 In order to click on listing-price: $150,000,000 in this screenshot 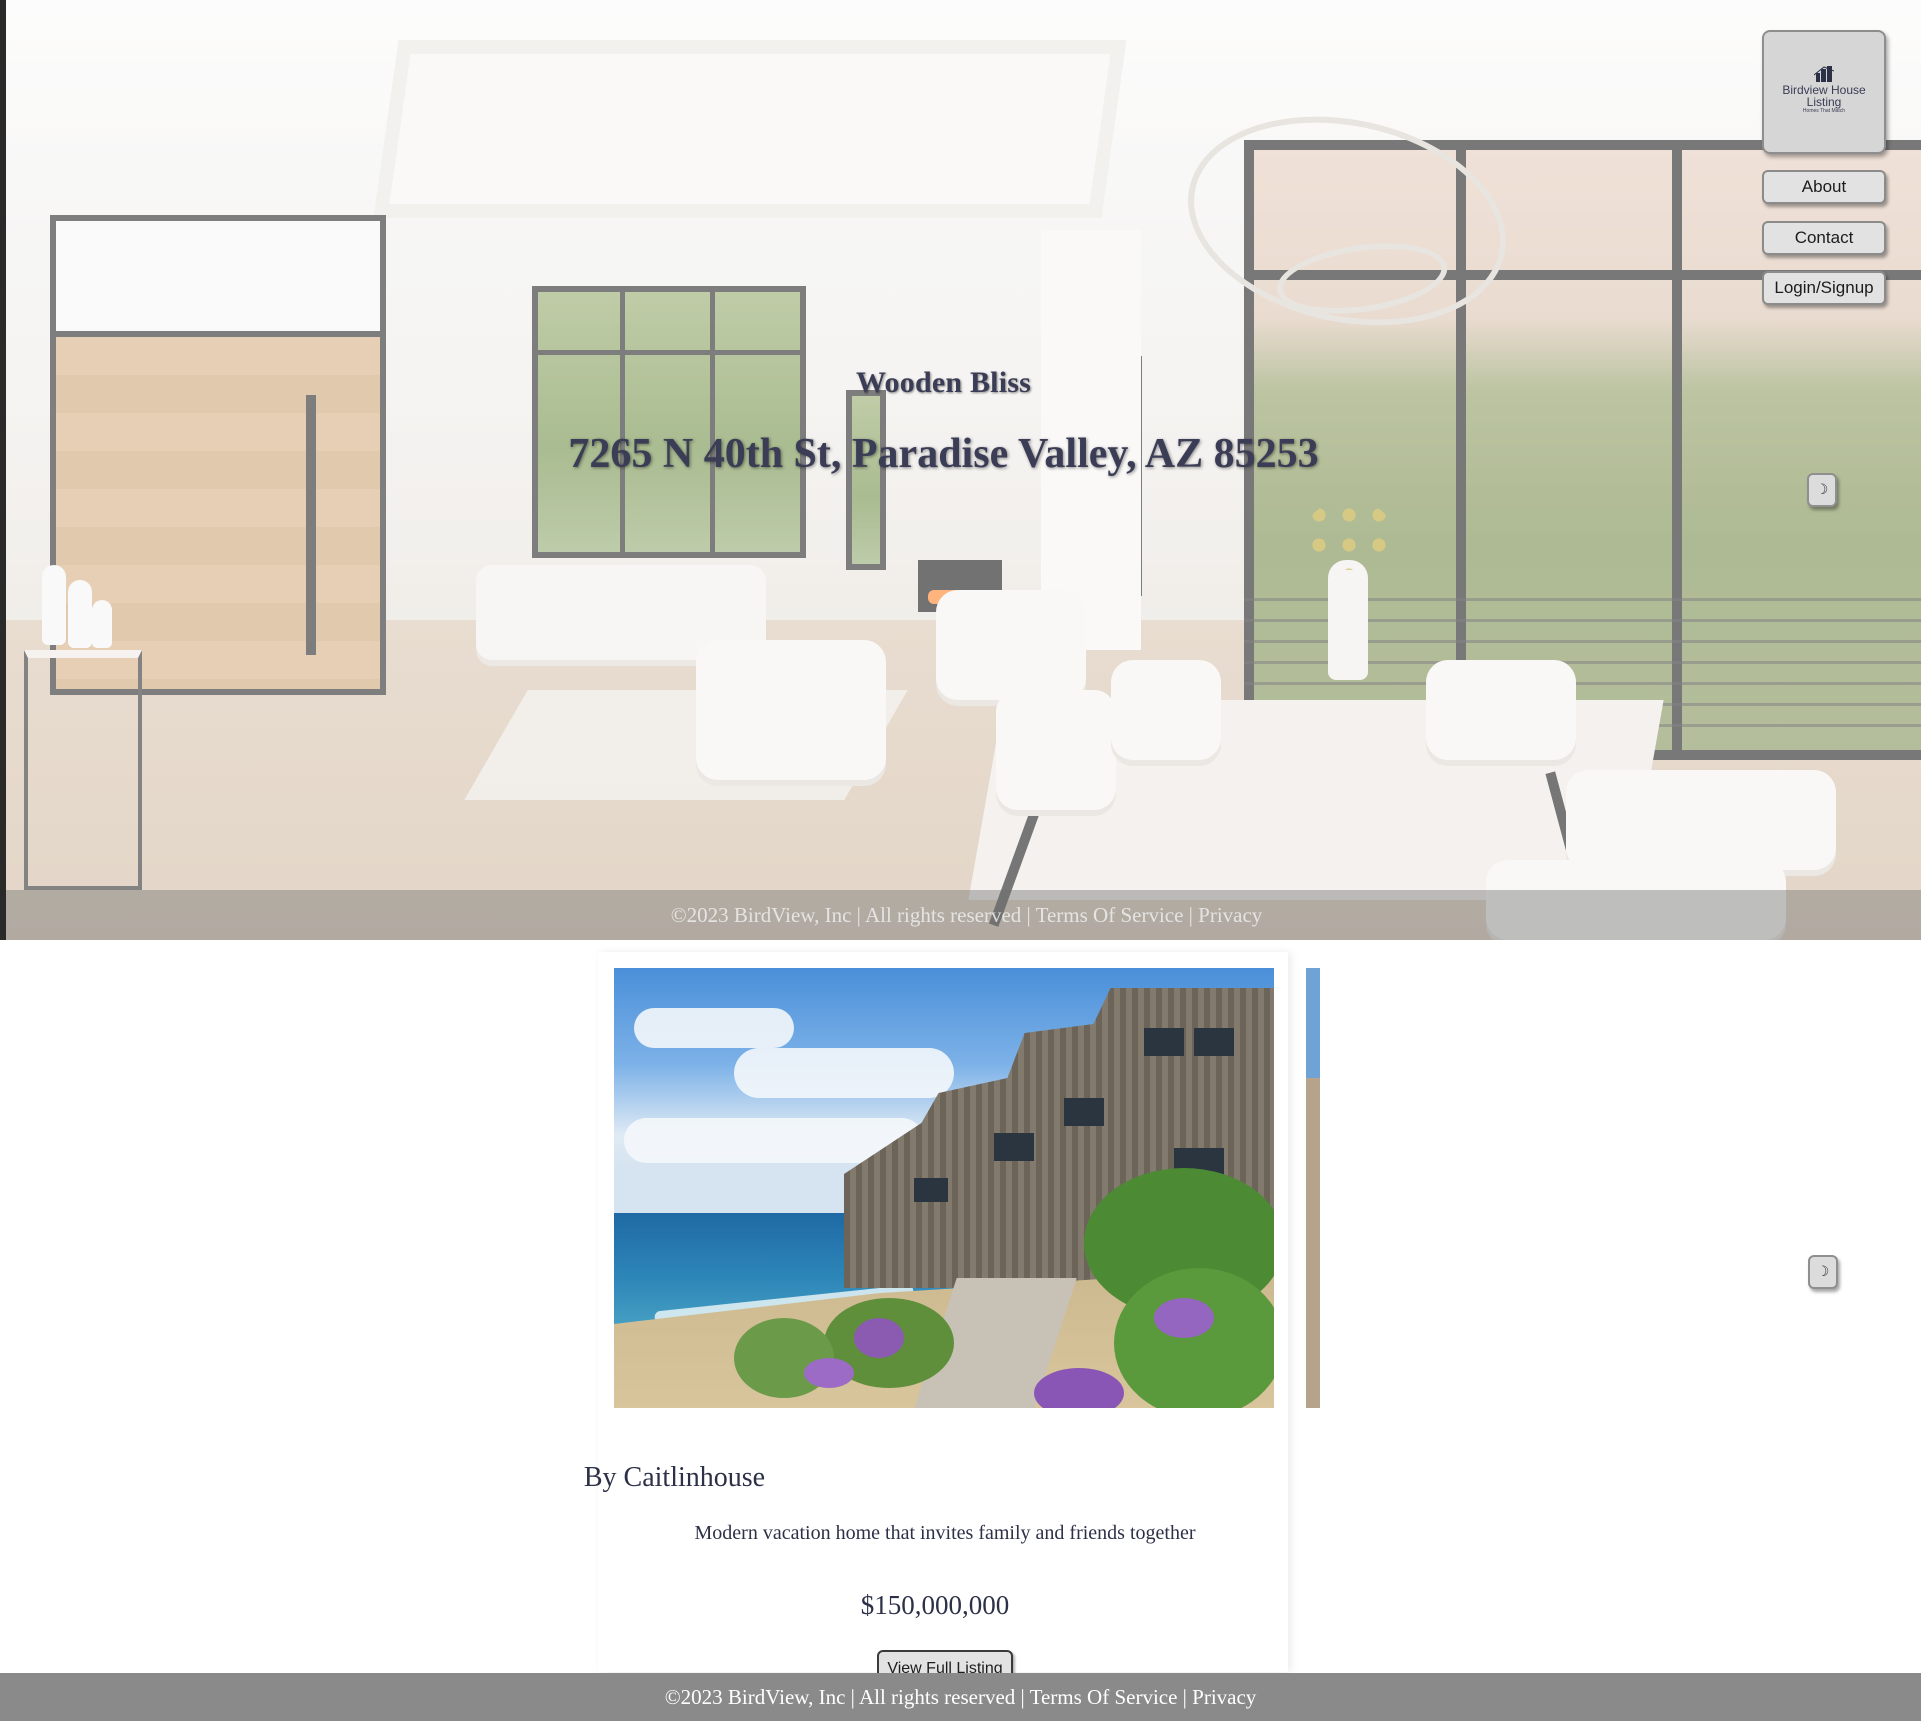, I will do `click(935, 1605)`.